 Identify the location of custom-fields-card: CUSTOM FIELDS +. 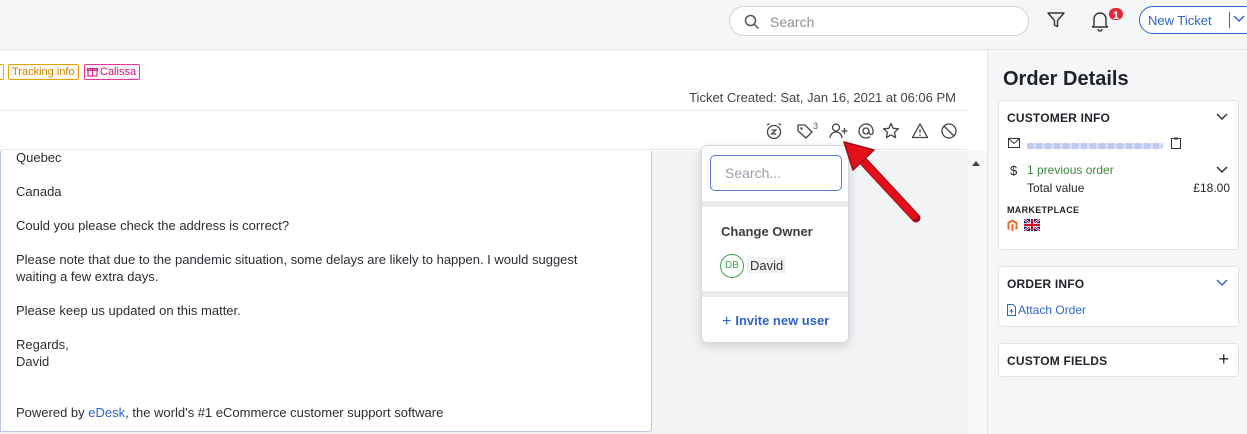
(1118, 360).